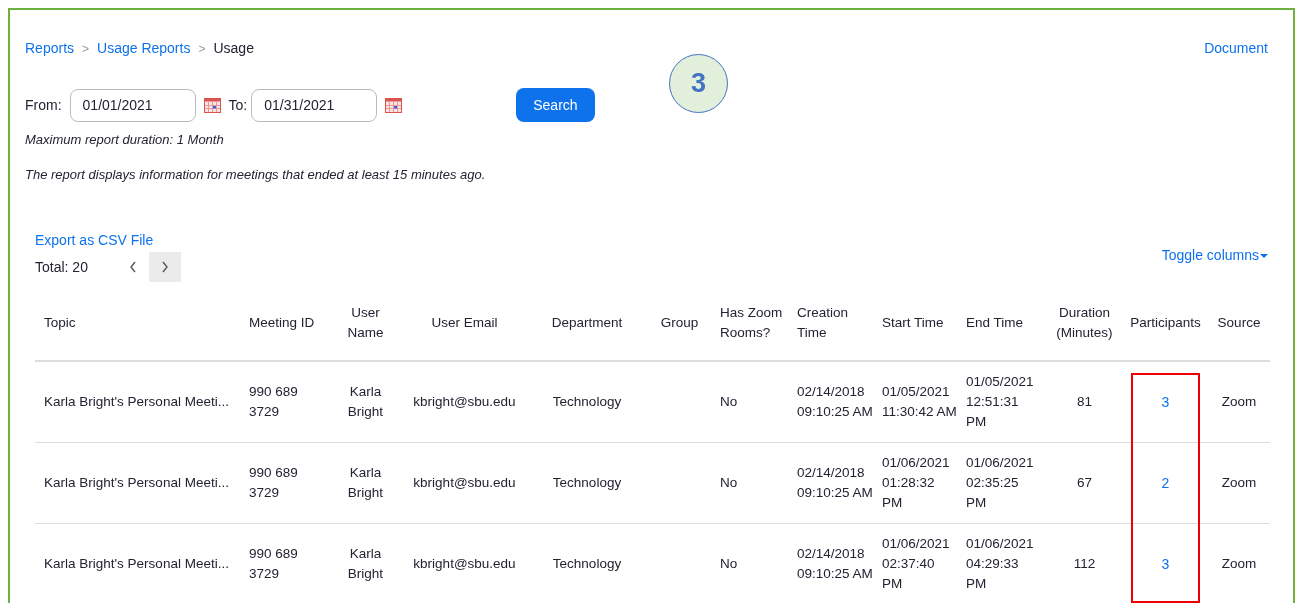 The height and width of the screenshot is (603, 1297). Describe the element at coordinates (144, 48) in the screenshot. I see `breadcrumb-link: Usage Reports` at that location.